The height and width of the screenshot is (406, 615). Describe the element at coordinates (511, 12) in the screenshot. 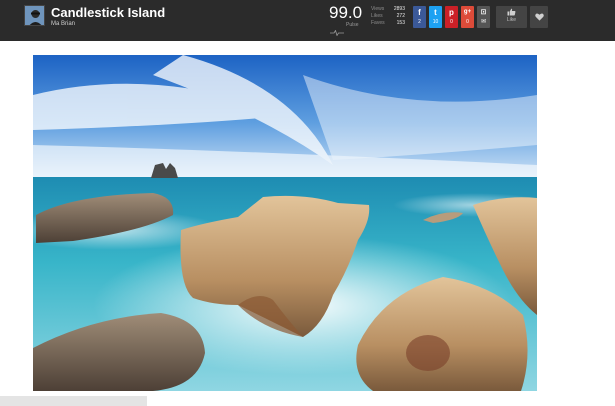

I see `thumbs-up-icon` at that location.